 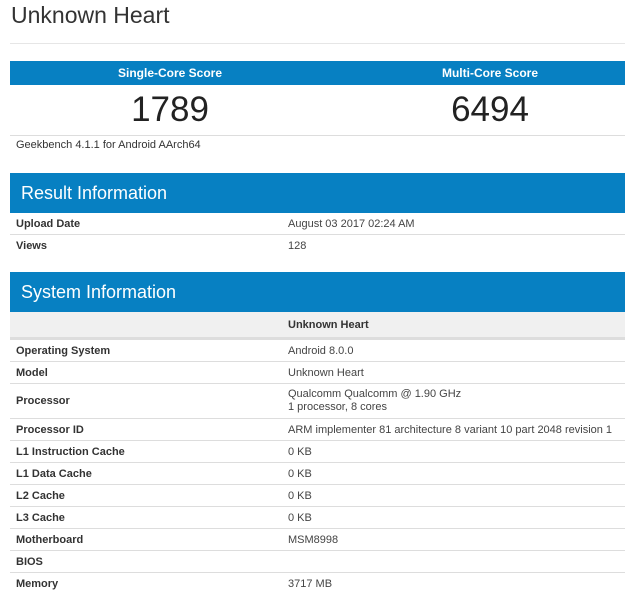 I want to click on table-row: L2 Cache 0 KB, so click(x=317, y=495).